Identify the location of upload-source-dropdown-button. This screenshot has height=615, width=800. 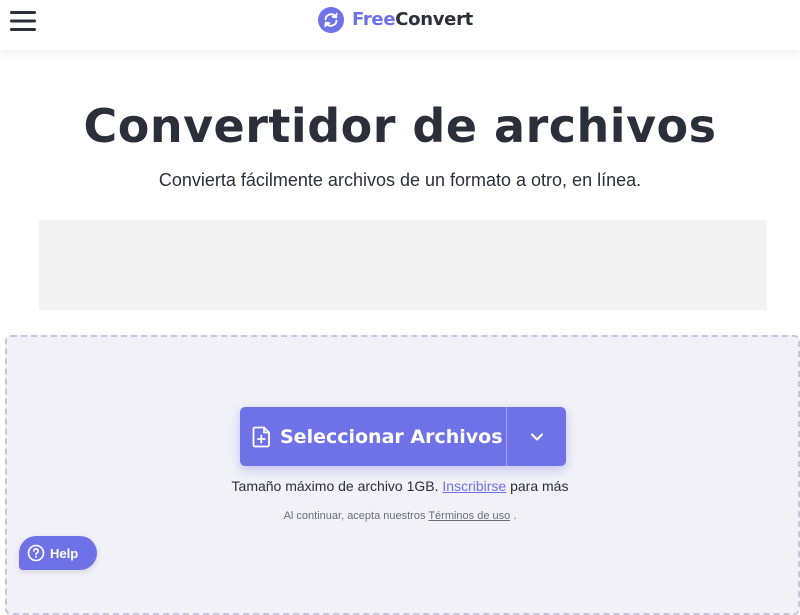
(536, 436).